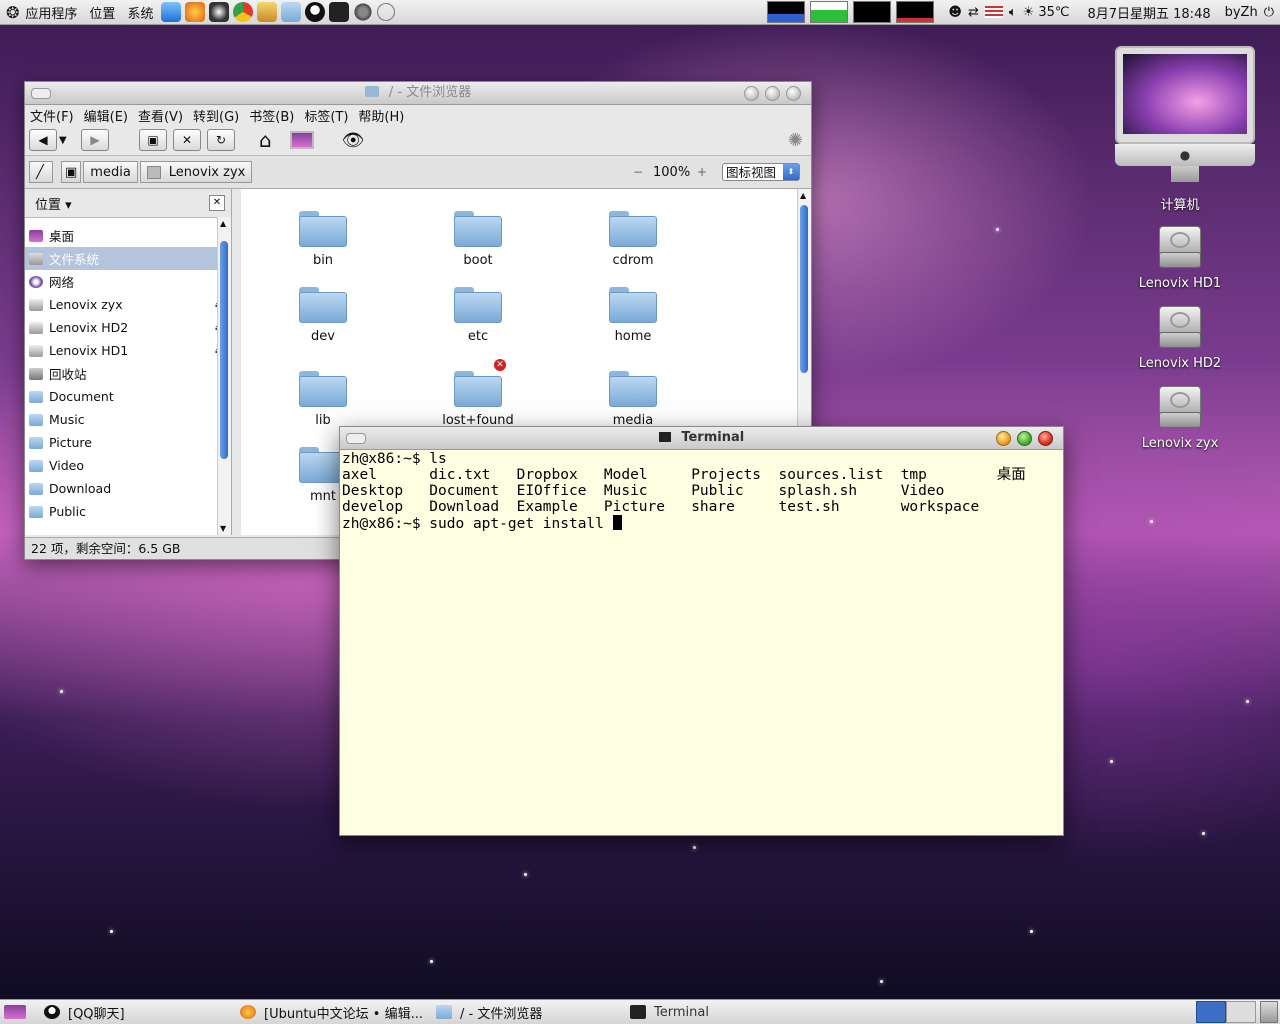 This screenshot has height=1024, width=1280. Describe the element at coordinates (872, 12) in the screenshot. I see `network-monitor-graph` at that location.